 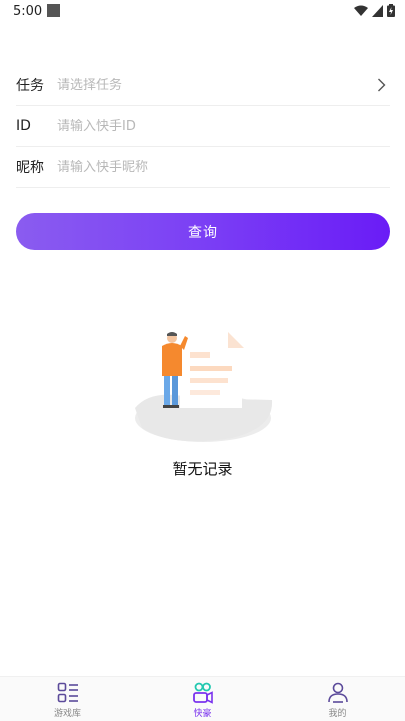 I want to click on signal-icon, so click(x=377, y=10).